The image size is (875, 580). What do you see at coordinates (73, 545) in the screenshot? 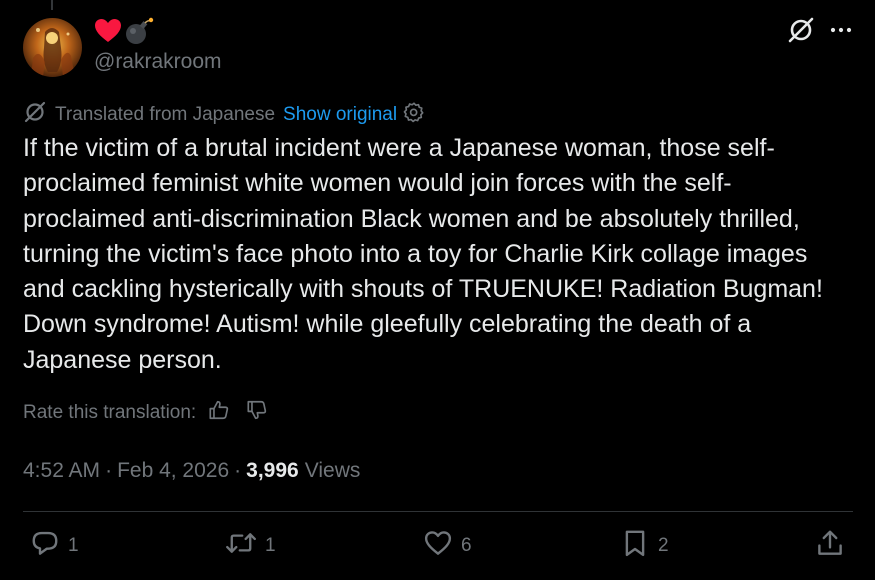
I see `reply-count: 1` at bounding box center [73, 545].